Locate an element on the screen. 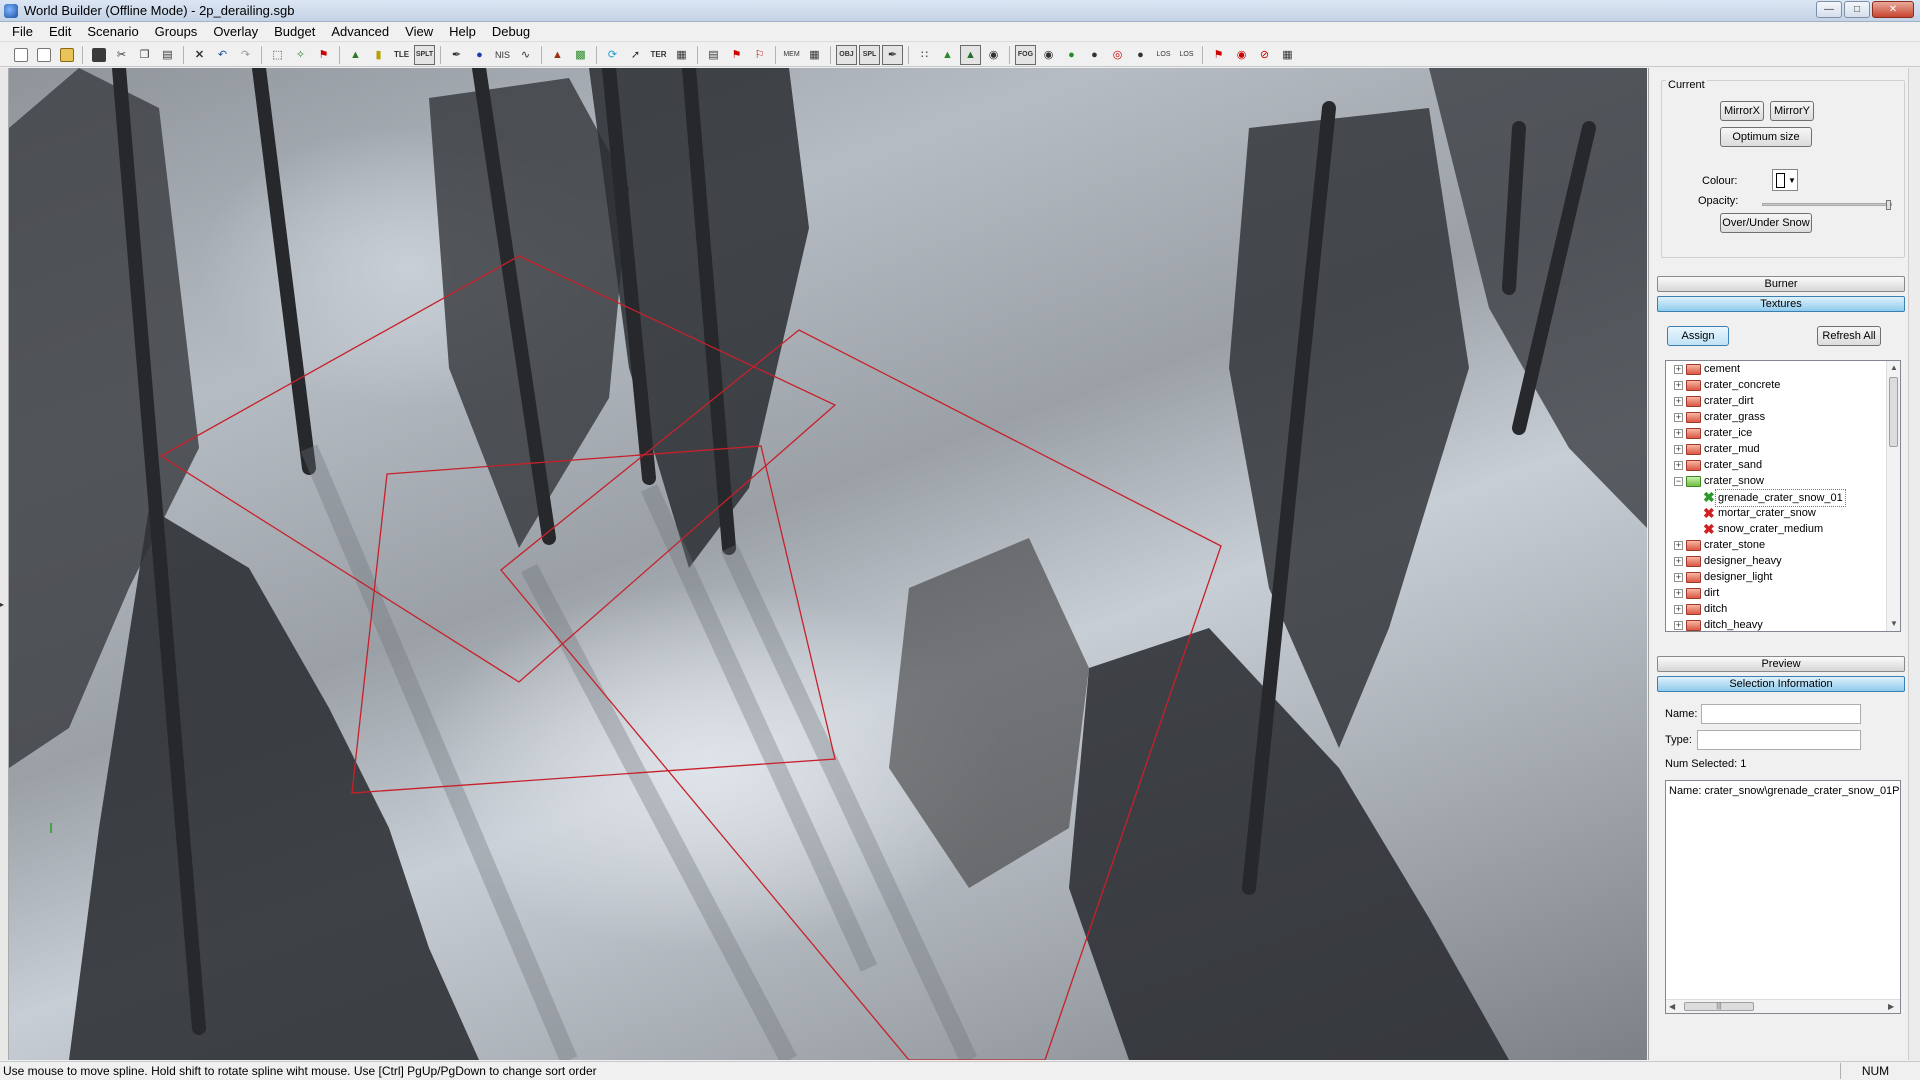 This screenshot has width=1920, height=1080. minimize-button: — is located at coordinates (1829, 9).